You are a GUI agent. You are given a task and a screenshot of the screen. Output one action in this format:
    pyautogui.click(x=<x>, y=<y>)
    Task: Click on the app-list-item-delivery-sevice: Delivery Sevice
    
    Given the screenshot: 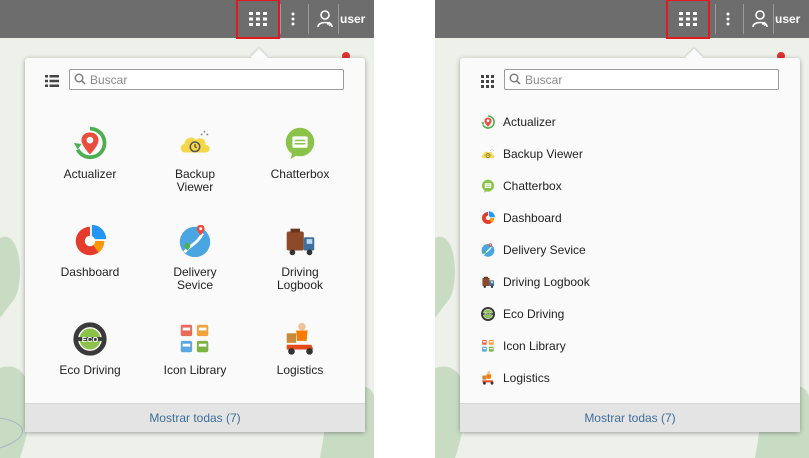 What is the action you would take?
    pyautogui.click(x=630, y=250)
    